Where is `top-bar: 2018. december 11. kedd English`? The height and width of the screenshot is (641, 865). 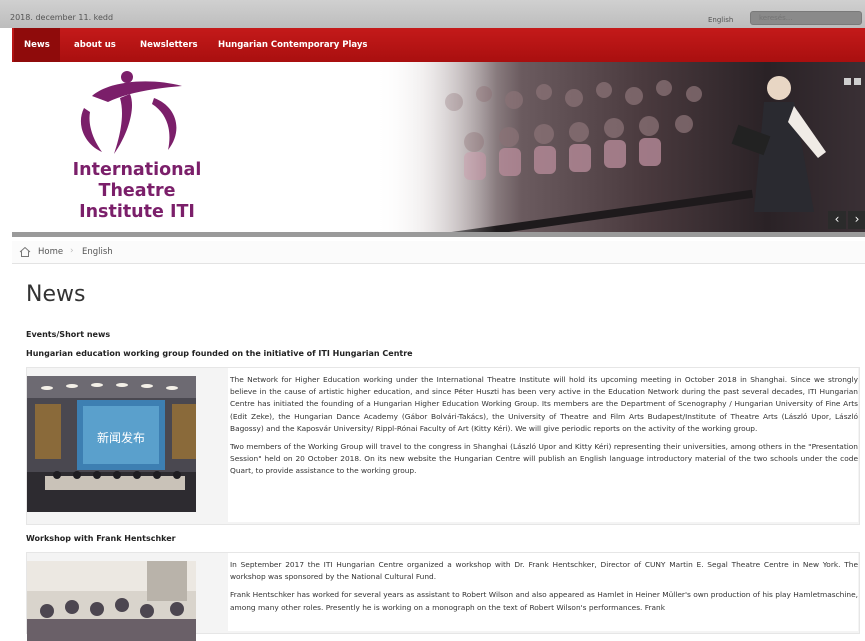 top-bar: 2018. december 11. kedd English is located at coordinates (432, 14).